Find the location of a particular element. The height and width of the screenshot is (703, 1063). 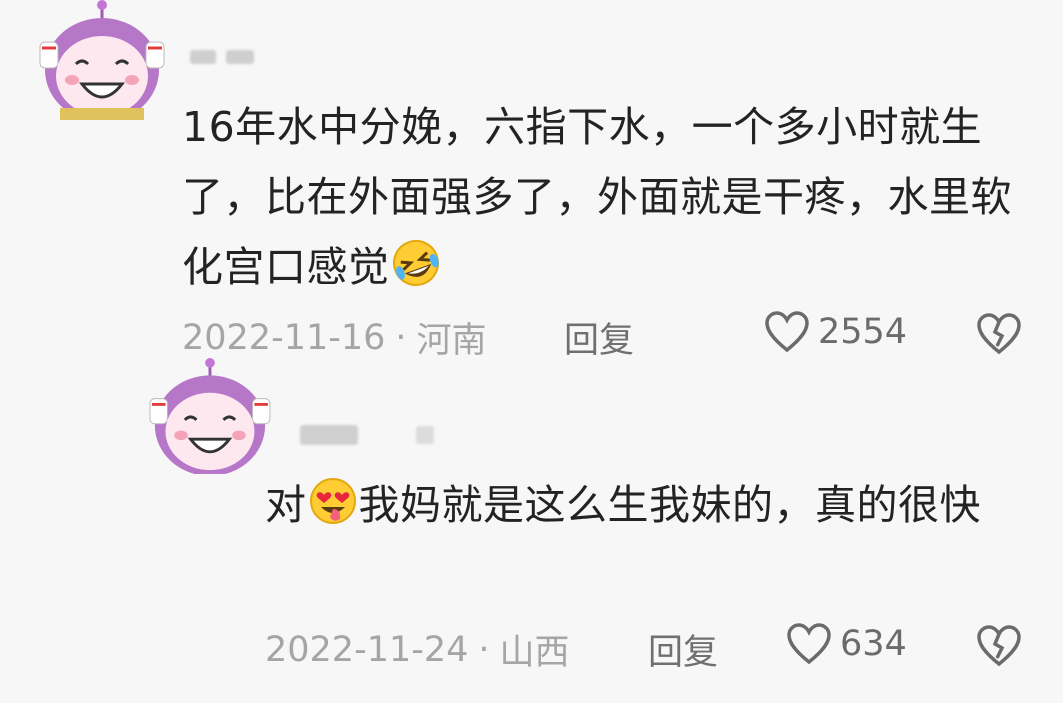

comment-meta: 2022-11-24 · 山西 is located at coordinates (417, 649).